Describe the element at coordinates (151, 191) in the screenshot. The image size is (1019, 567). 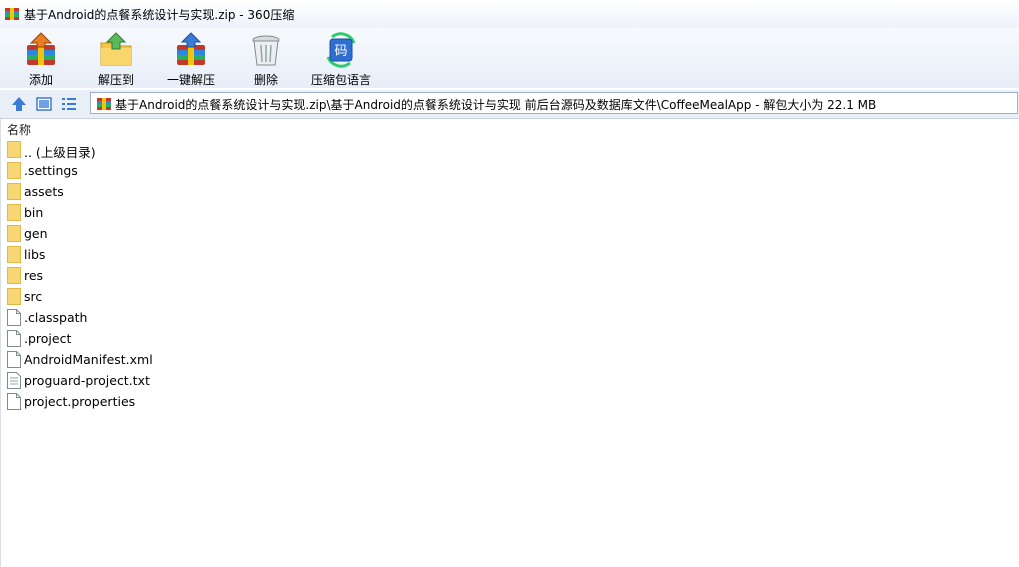
I see `folder-row: assets` at that location.